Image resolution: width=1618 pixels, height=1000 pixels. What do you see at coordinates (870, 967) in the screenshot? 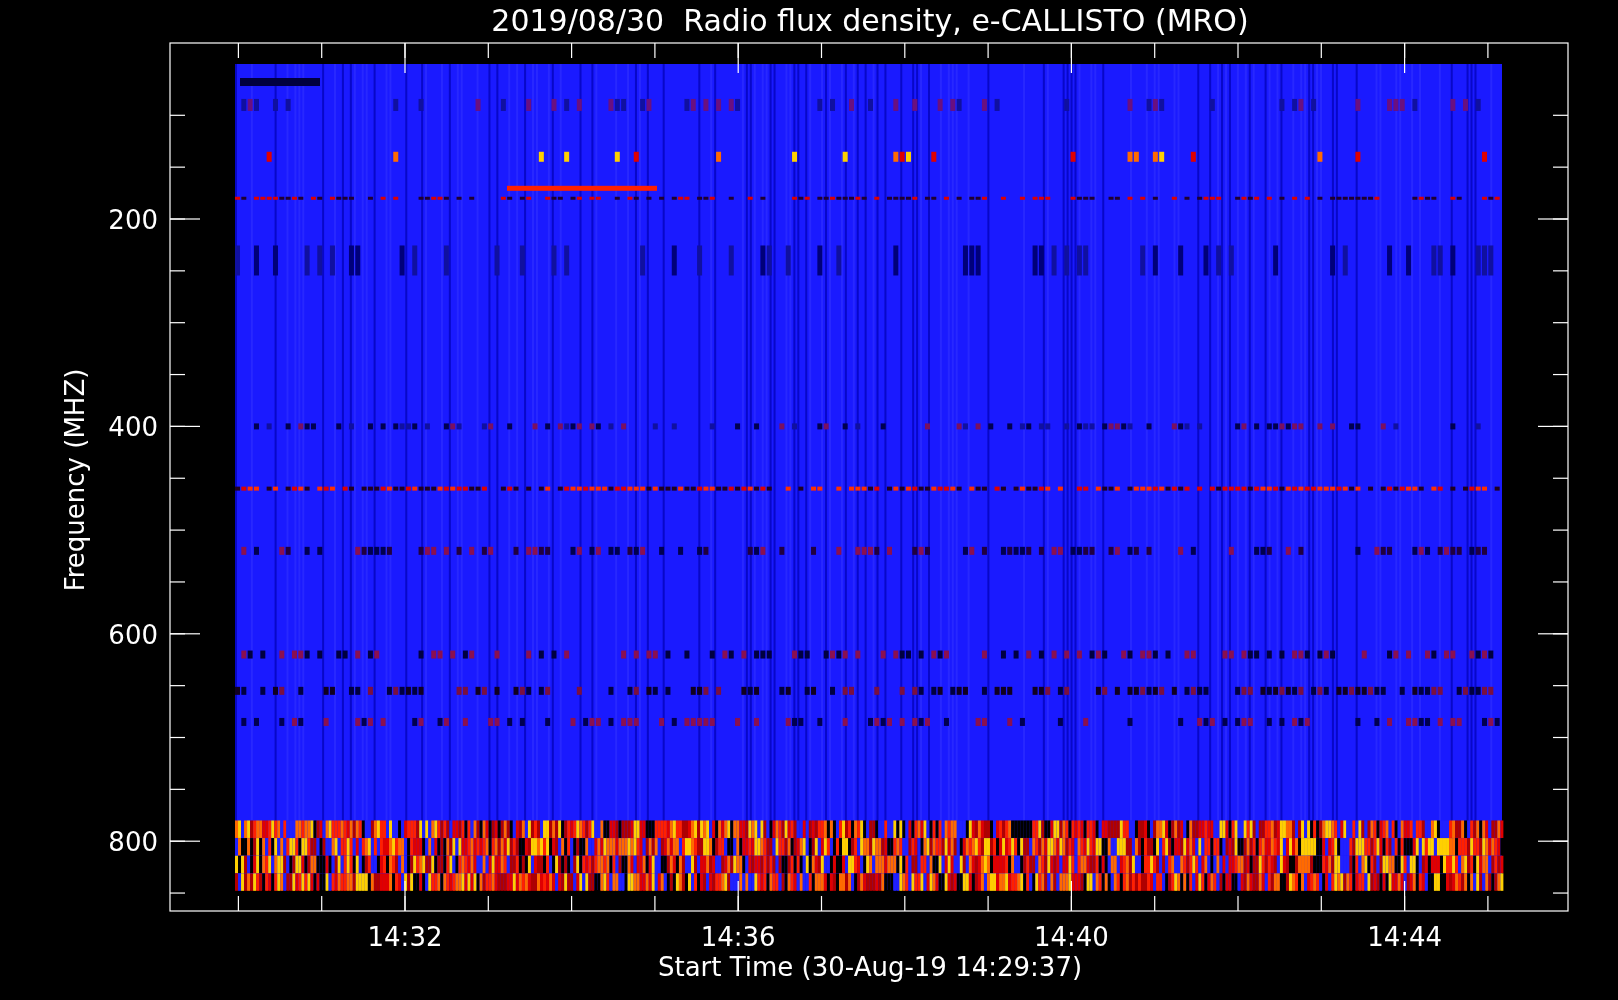
I see `x-axis-label: Start Time (30-Aug-19 14:29:37)` at bounding box center [870, 967].